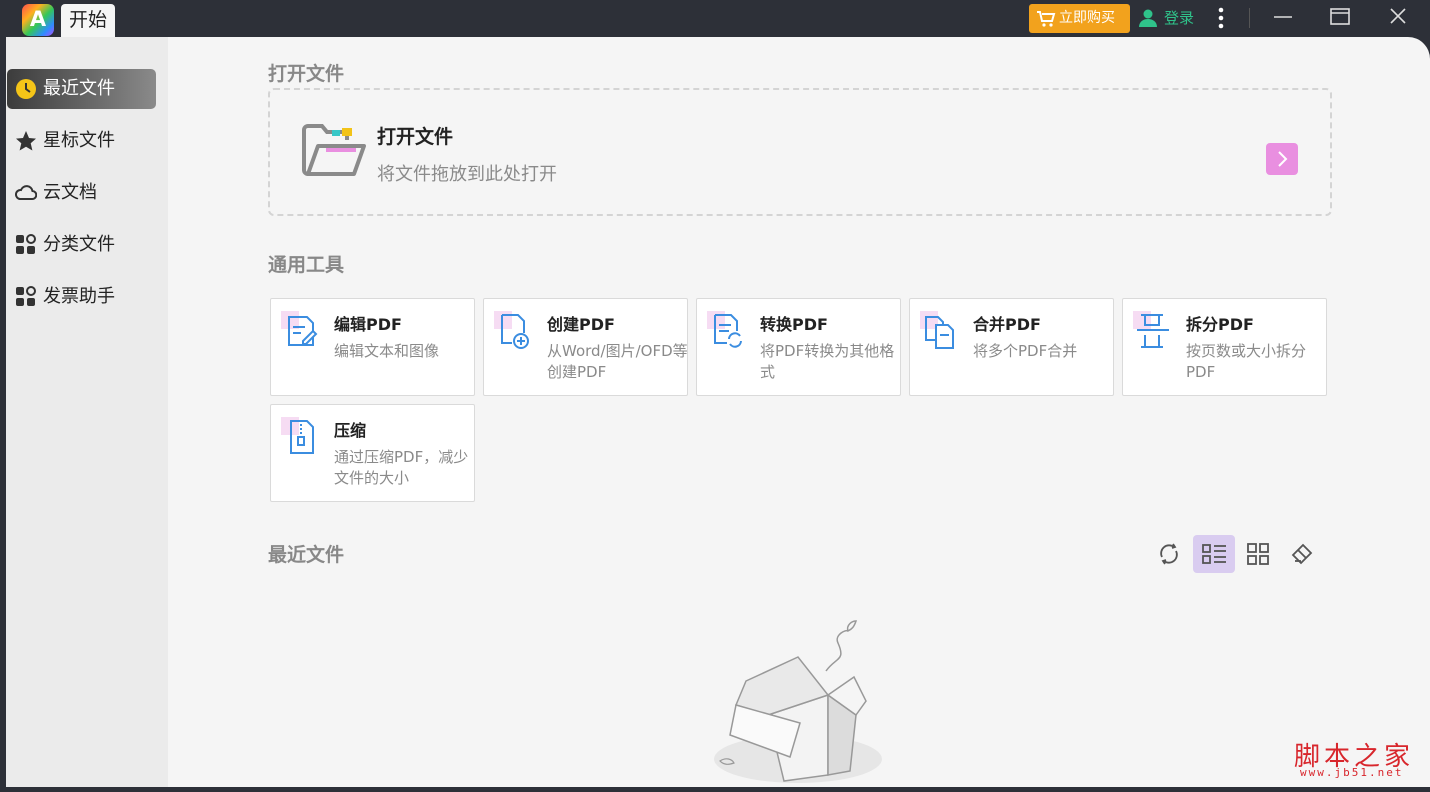 The height and width of the screenshot is (792, 1430). I want to click on clear-icon, so click(1302, 554).